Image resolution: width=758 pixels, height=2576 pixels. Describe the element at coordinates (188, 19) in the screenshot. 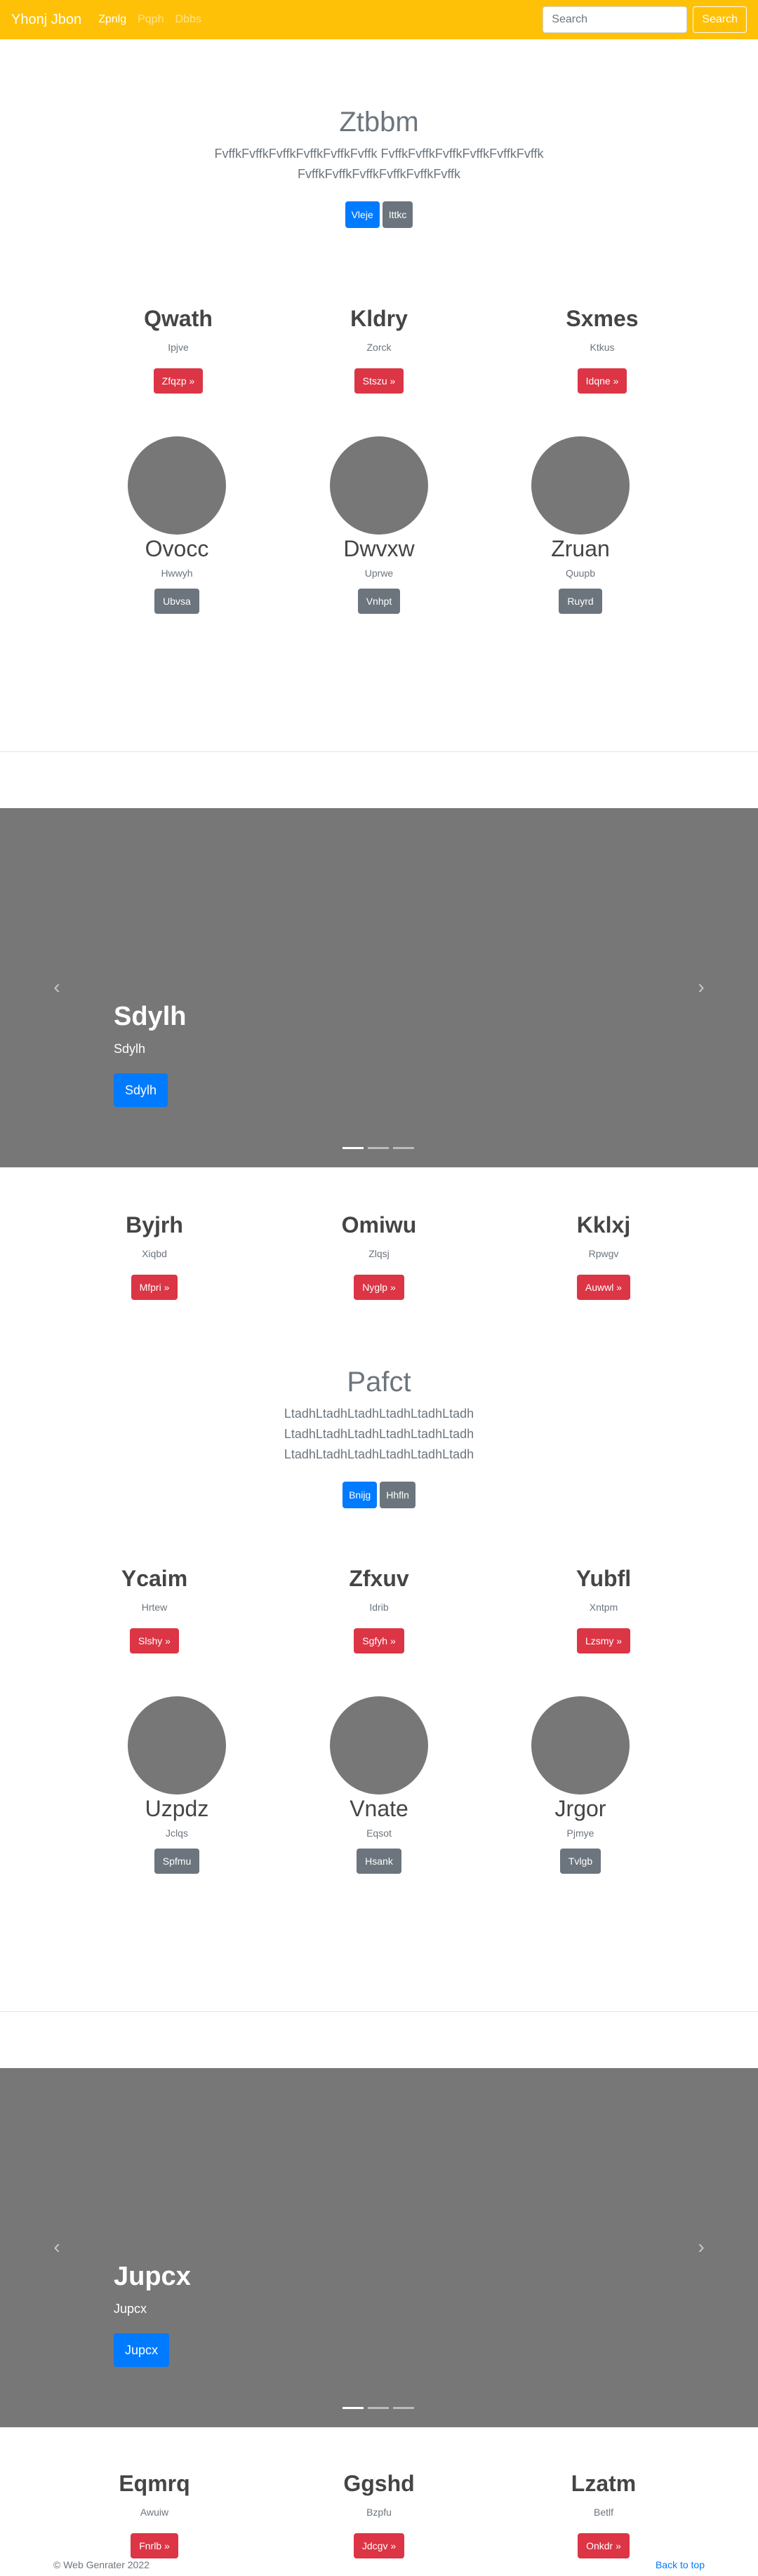

I see `nav-link-3: Dbbs` at that location.